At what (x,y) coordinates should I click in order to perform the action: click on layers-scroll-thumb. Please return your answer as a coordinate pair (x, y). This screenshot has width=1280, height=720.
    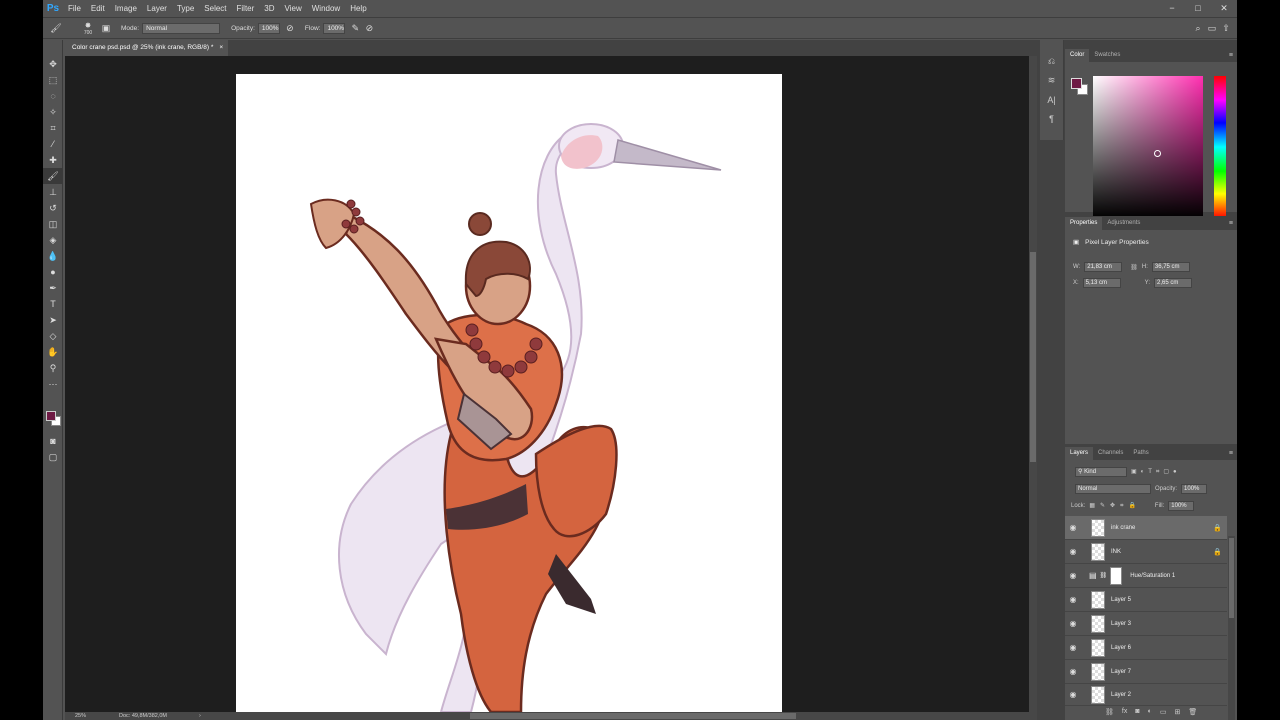
    Looking at the image, I should click on (1231, 578).